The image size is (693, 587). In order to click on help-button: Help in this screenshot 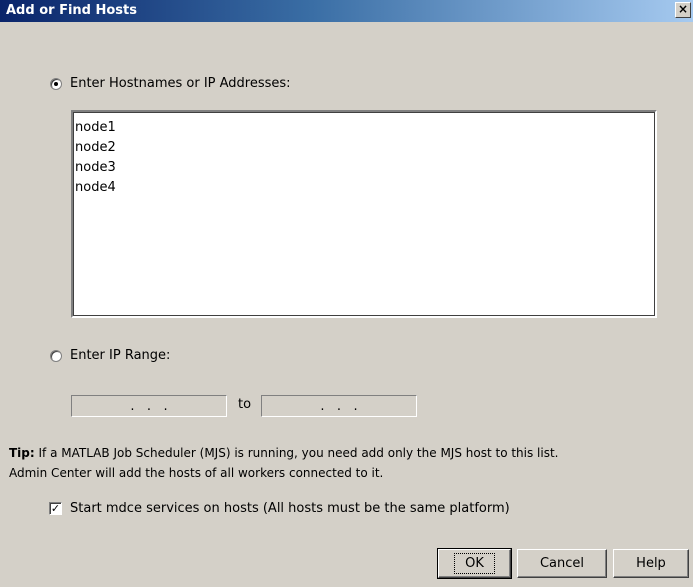, I will do `click(651, 563)`.